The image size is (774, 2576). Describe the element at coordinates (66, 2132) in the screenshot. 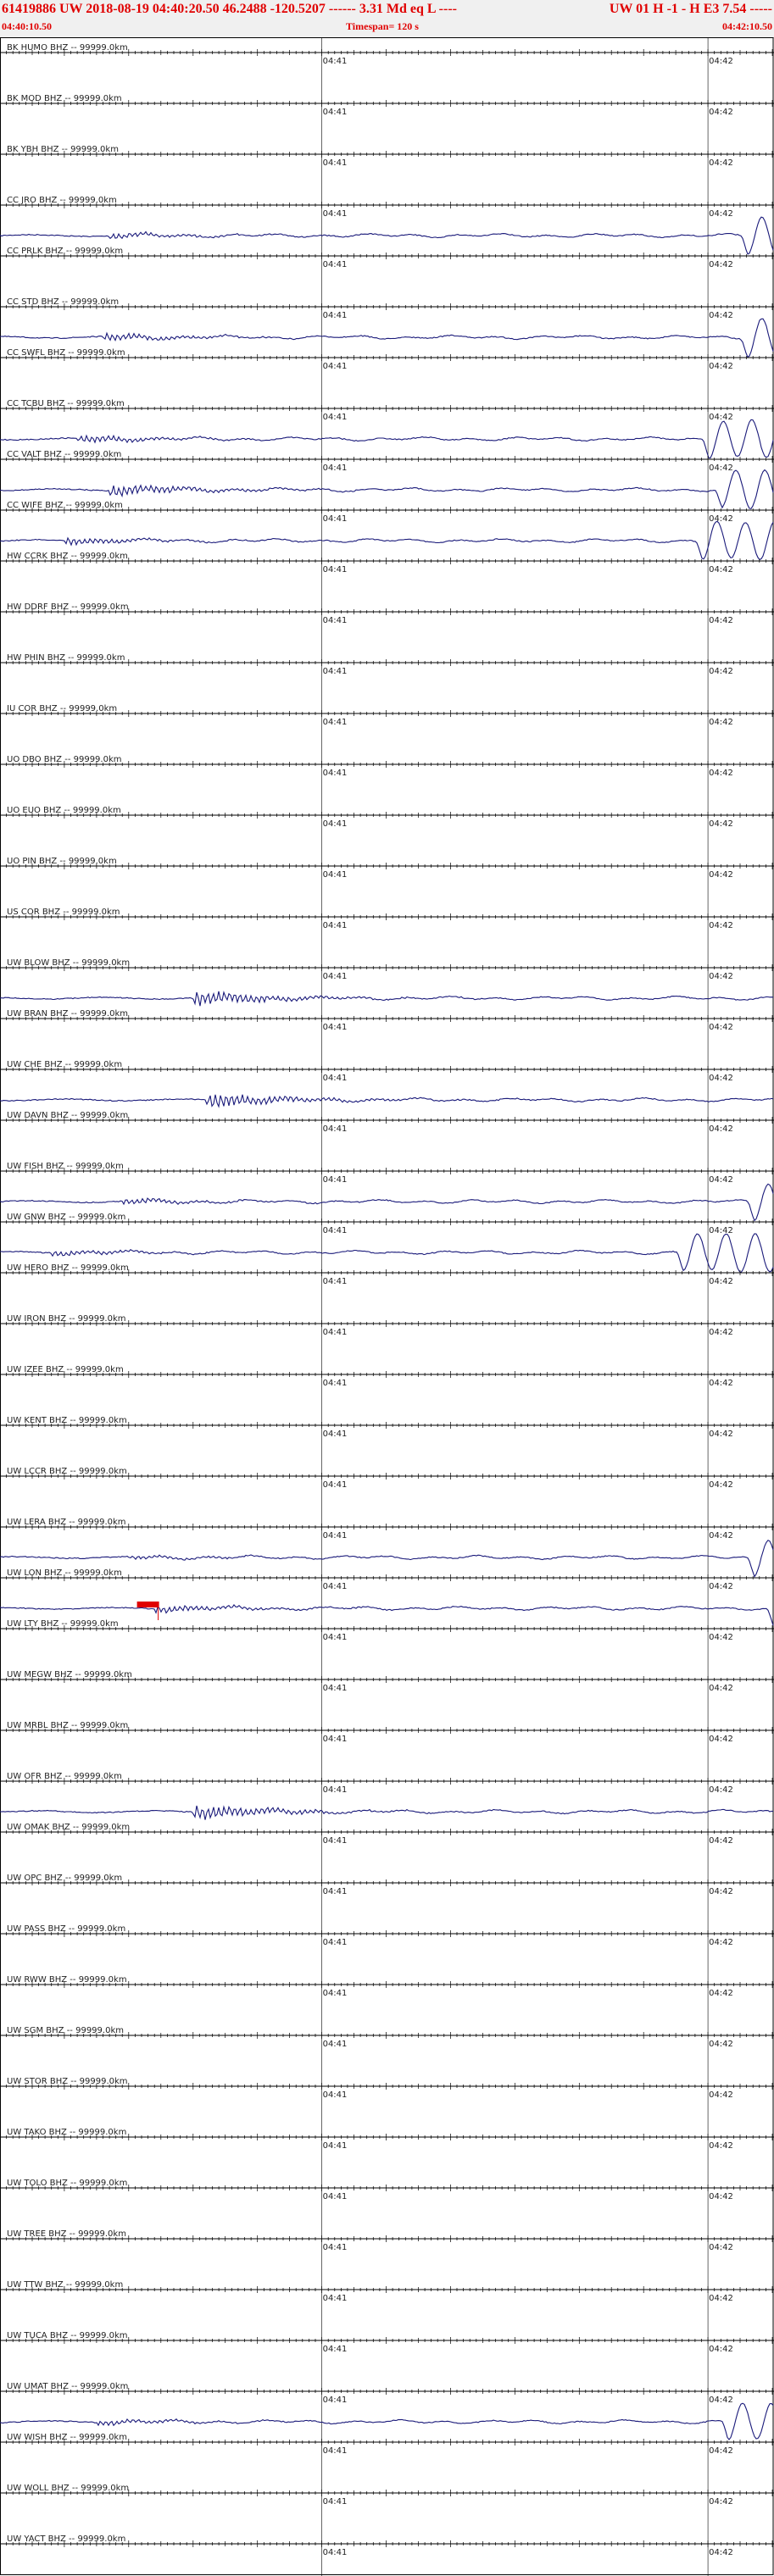

I see `channel-label: UW TAKO BHZ -- 99999.0km` at that location.